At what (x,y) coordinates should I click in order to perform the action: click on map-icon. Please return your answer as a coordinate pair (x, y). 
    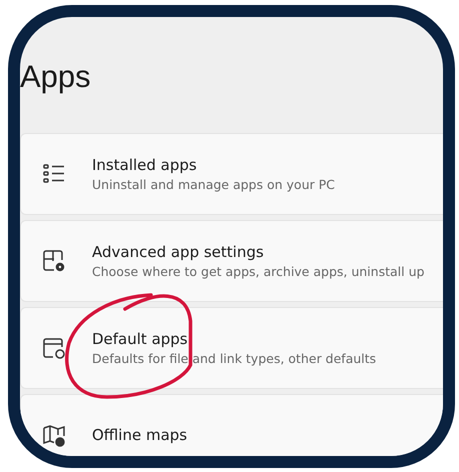
    Looking at the image, I should click on (54, 435).